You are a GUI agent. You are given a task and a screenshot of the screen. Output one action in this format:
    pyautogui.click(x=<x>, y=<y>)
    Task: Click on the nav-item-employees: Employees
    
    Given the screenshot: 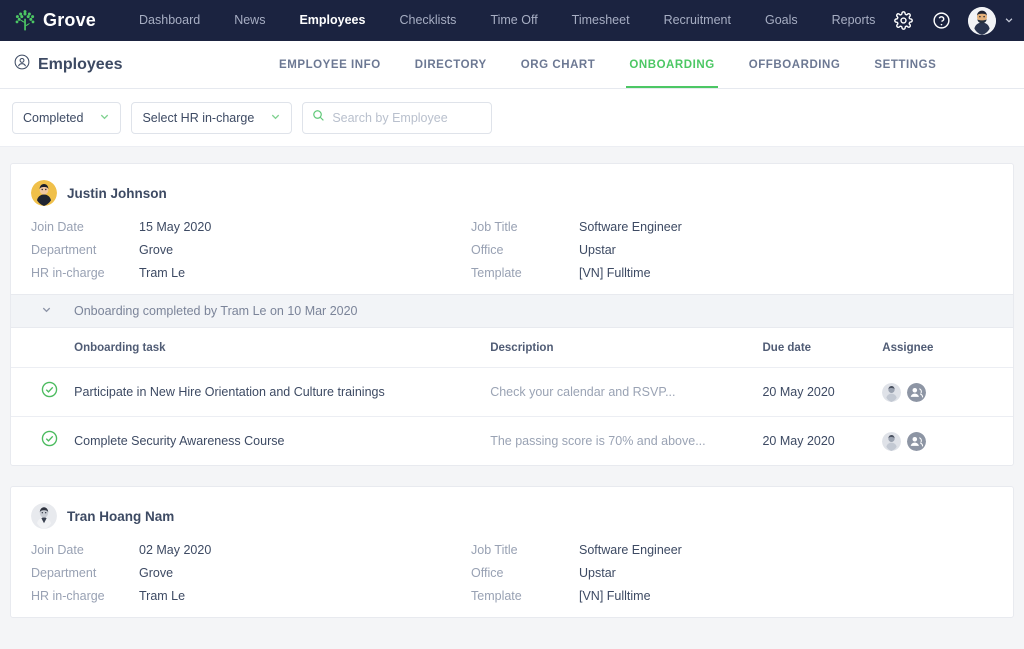 What is the action you would take?
    pyautogui.click(x=332, y=20)
    